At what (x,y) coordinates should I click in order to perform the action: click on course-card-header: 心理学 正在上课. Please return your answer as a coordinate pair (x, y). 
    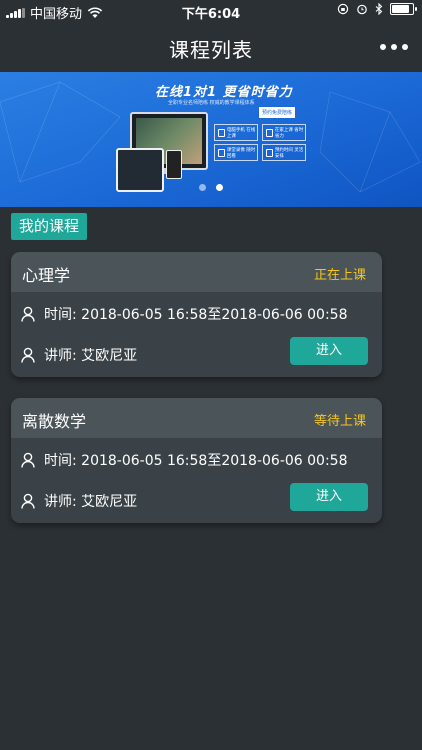
    Looking at the image, I should click on (196, 272).